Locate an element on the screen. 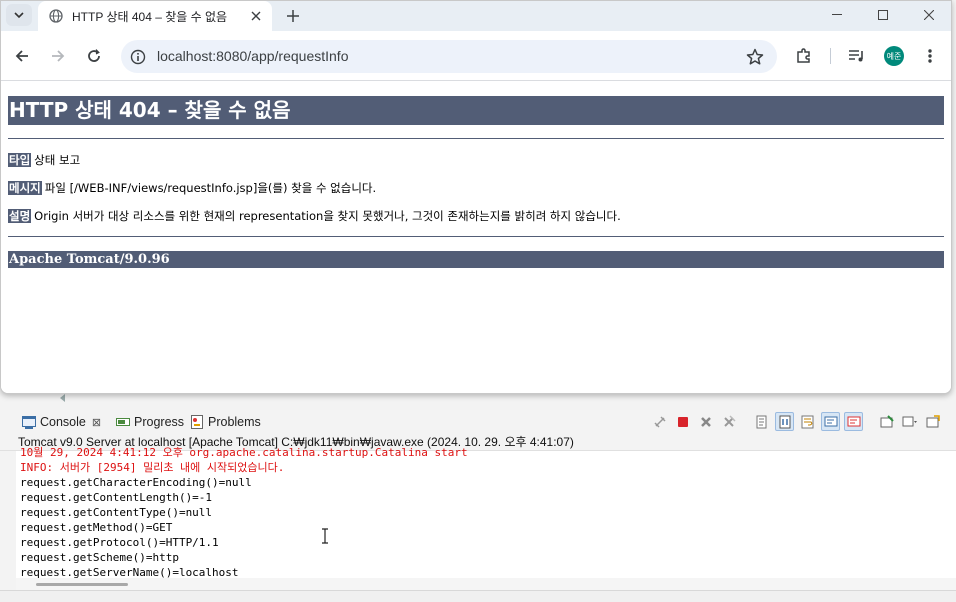 This screenshot has width=956, height=602. type-row: 타입 상태 보고 is located at coordinates (44, 160).